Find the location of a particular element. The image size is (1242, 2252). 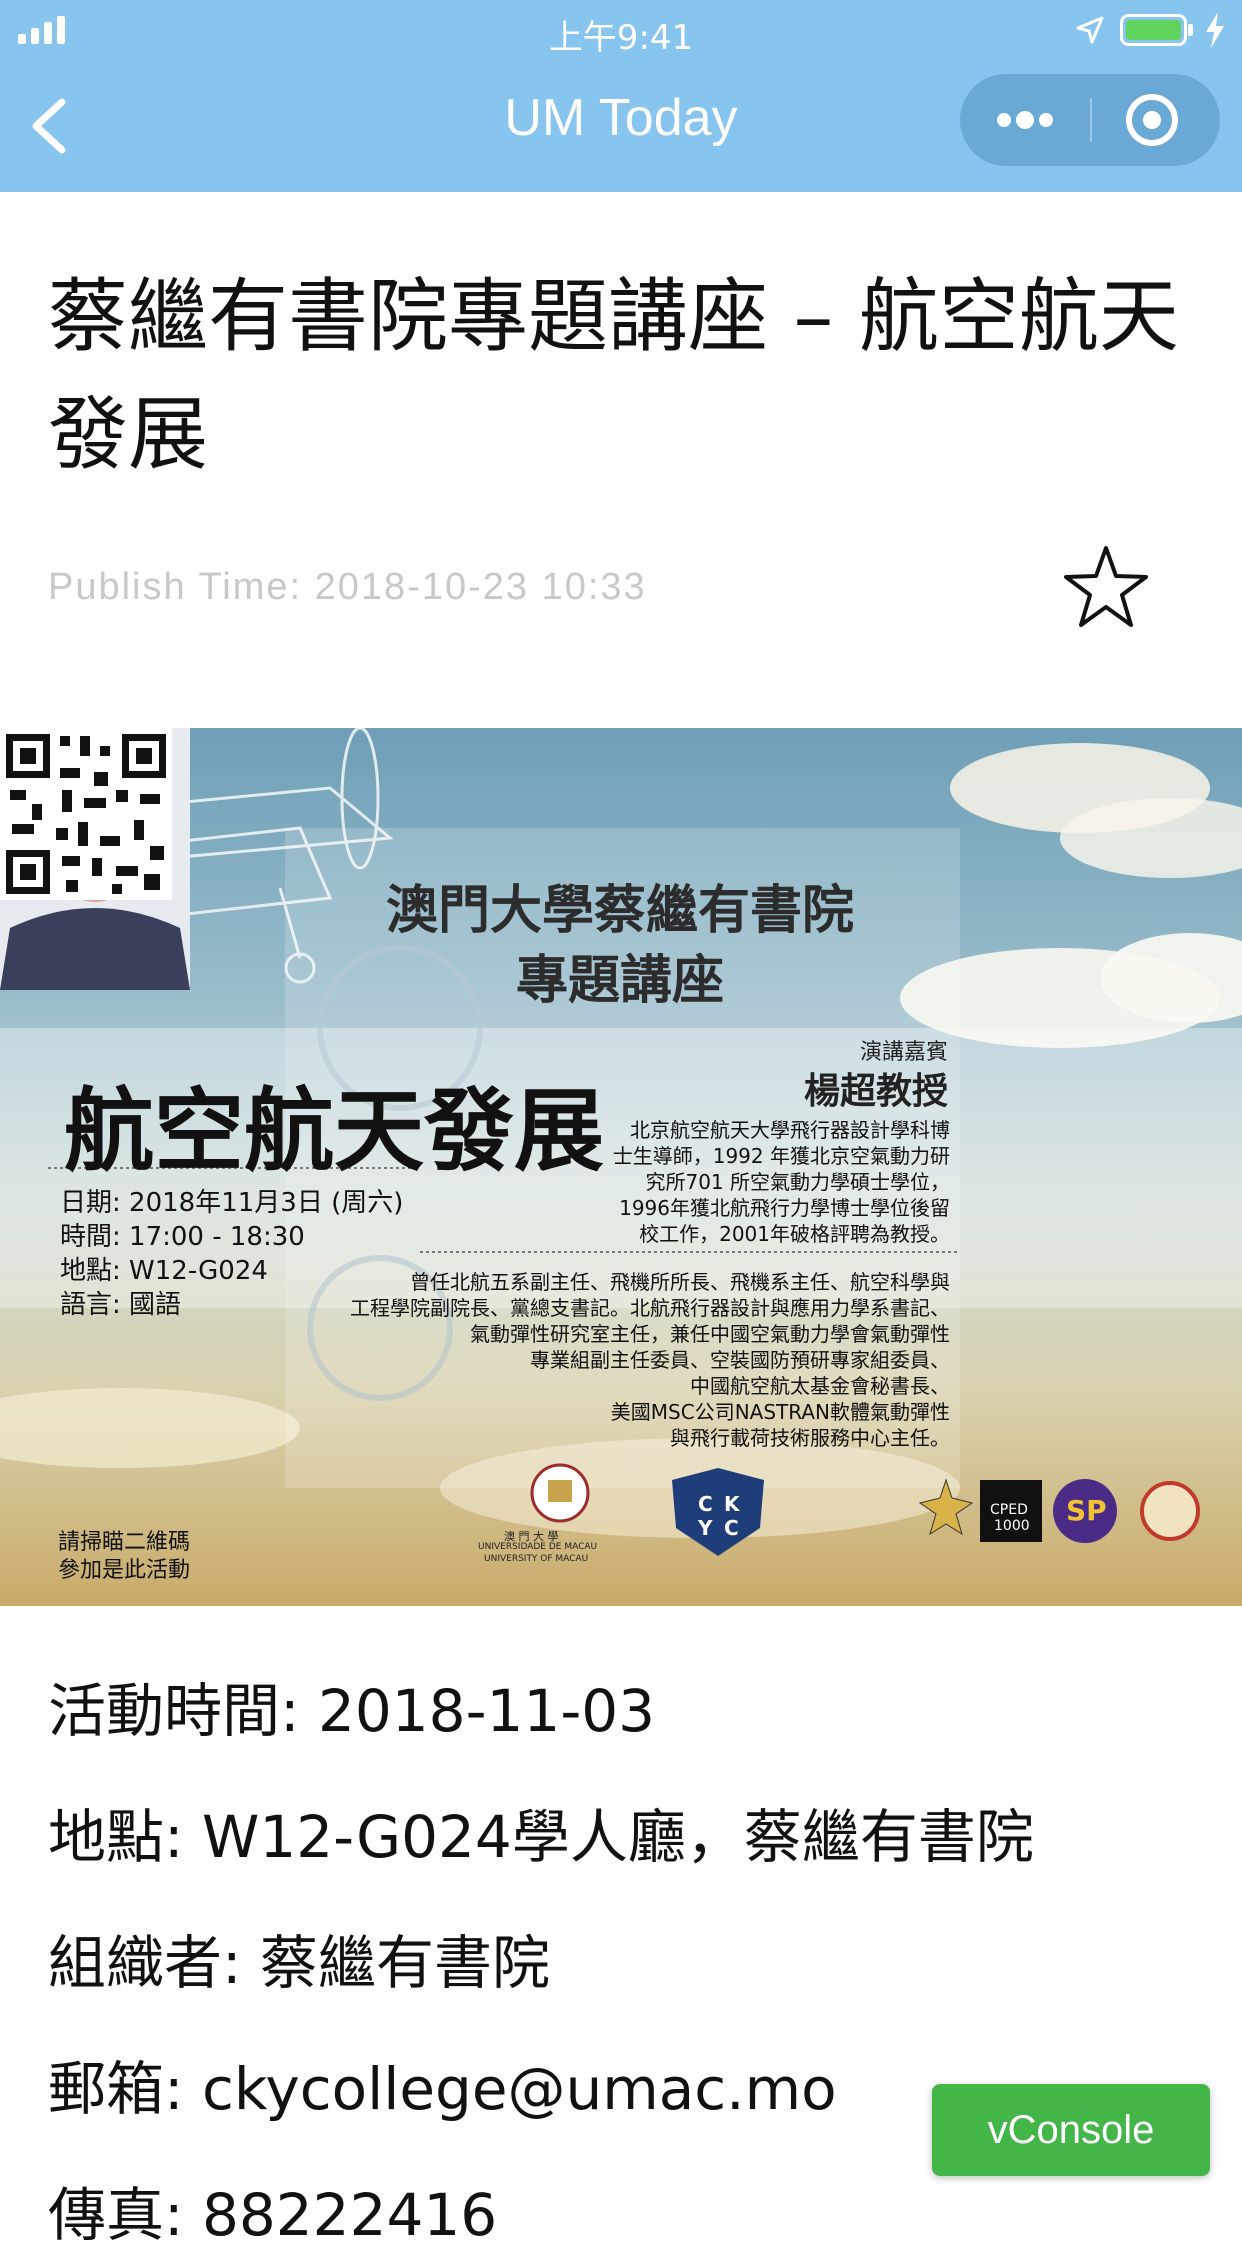

um-logo-text: UNIVERSIDADE DE MACAU is located at coordinates (538, 1547).